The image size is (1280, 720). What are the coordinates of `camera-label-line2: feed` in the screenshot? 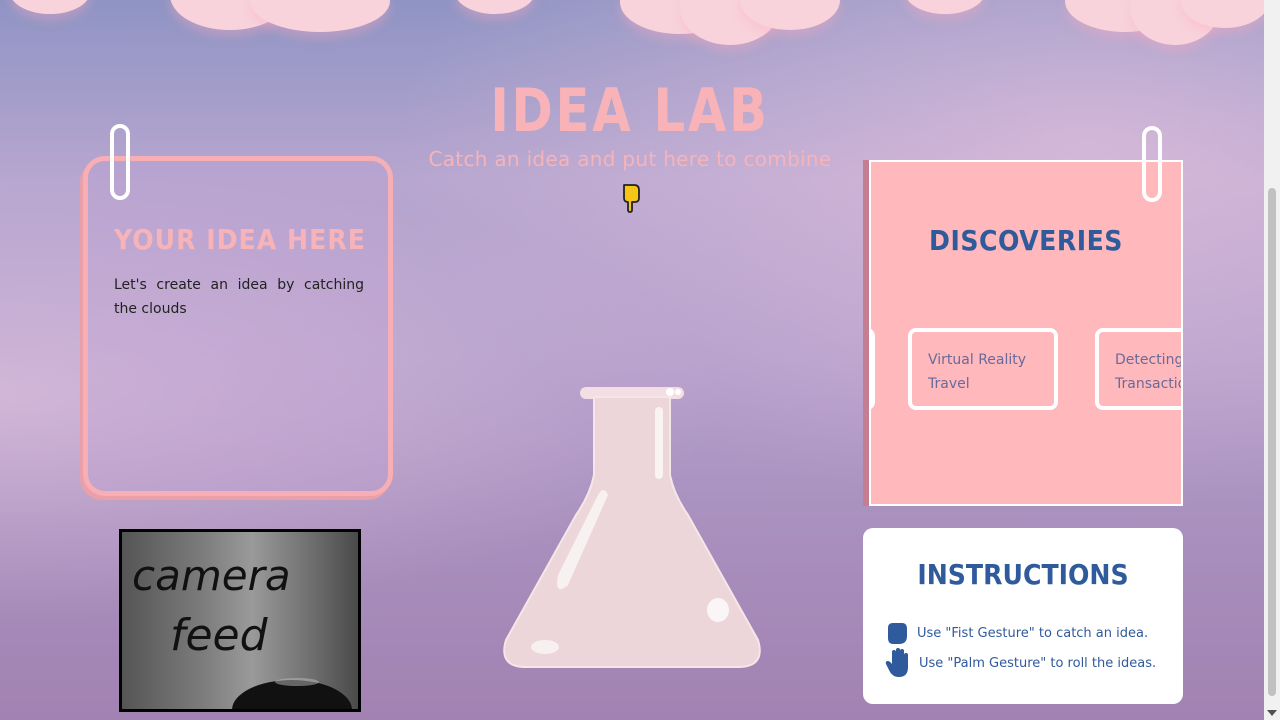 It's located at (219, 635).